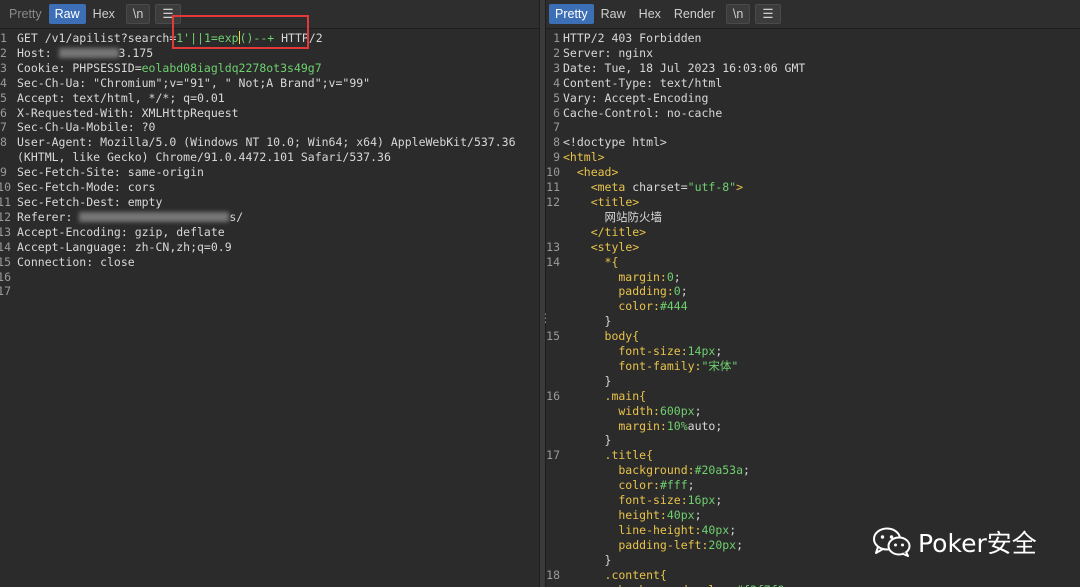 The image size is (1080, 587). Describe the element at coordinates (604, 232) in the screenshot. I see `line-content: </title>` at that location.